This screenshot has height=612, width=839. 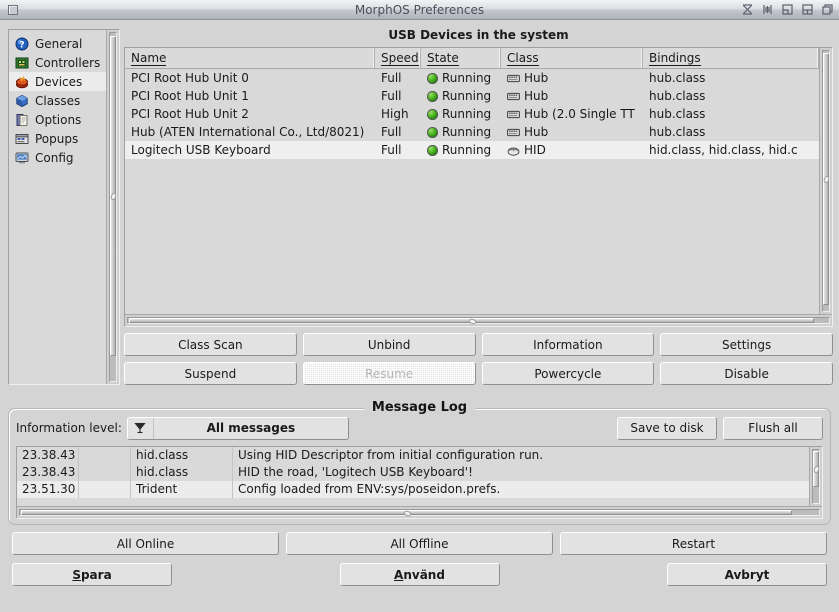 I want to click on sidebar-item-general: ? General, so click(x=57, y=43).